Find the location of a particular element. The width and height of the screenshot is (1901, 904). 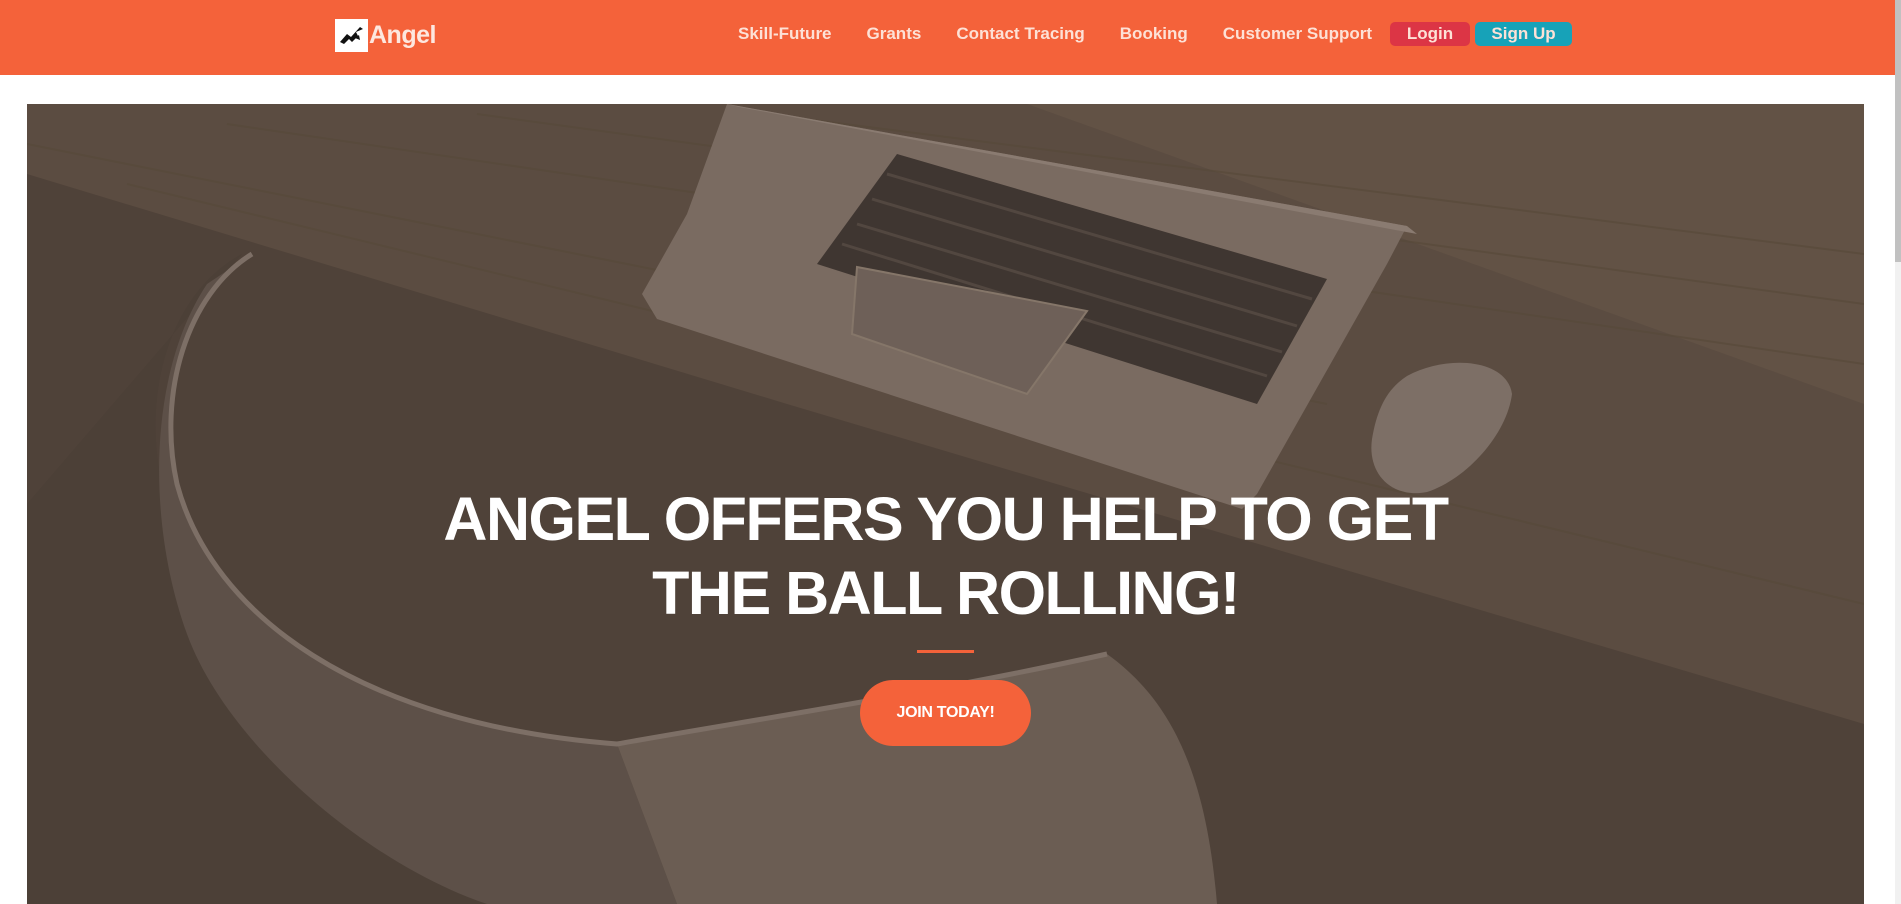

hero-heading-line-2: THE BALL ROLLING! is located at coordinates (946, 593).